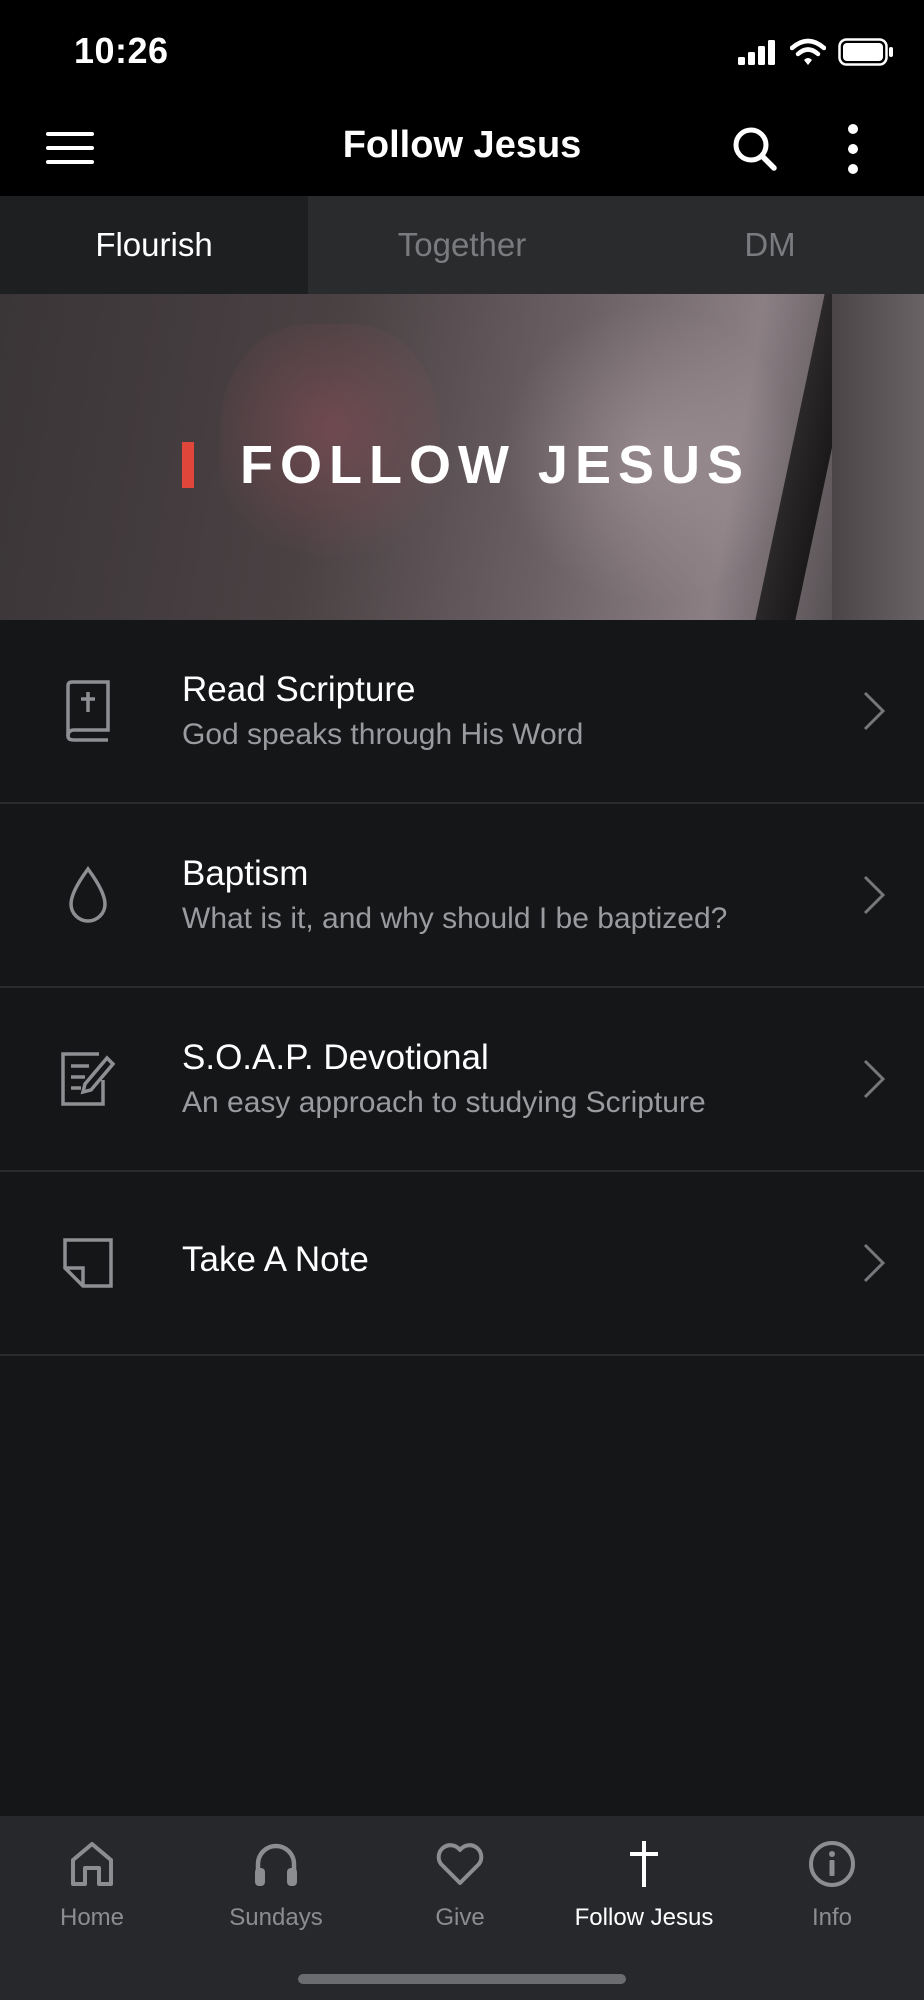 The width and height of the screenshot is (924, 2000). I want to click on tab-together: Together, so click(462, 245).